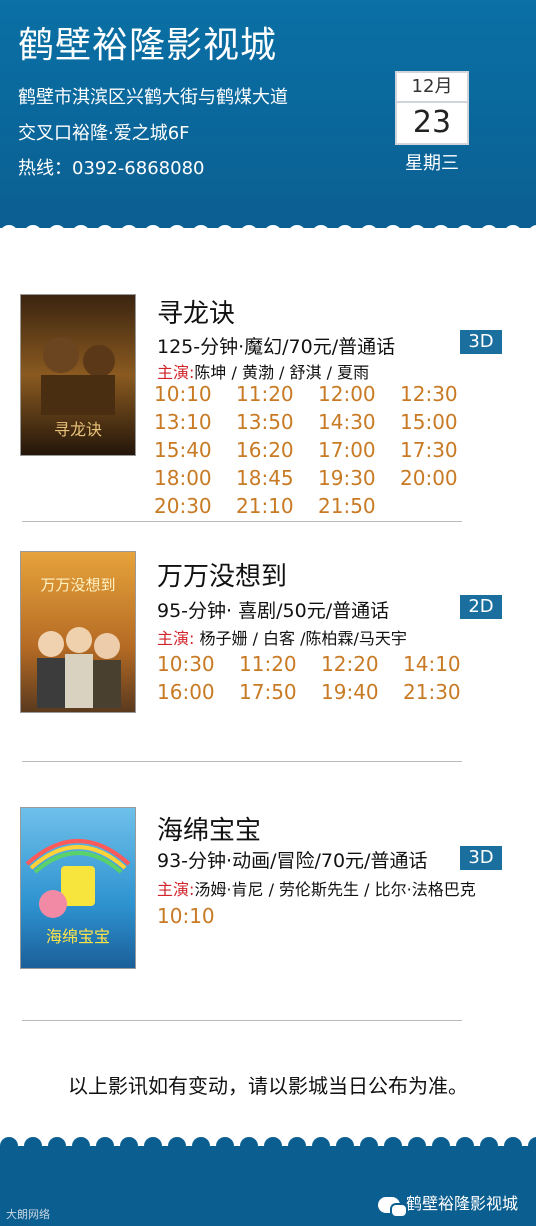  Describe the element at coordinates (277, 450) in the screenshot. I see `showtime: 16:20` at that location.